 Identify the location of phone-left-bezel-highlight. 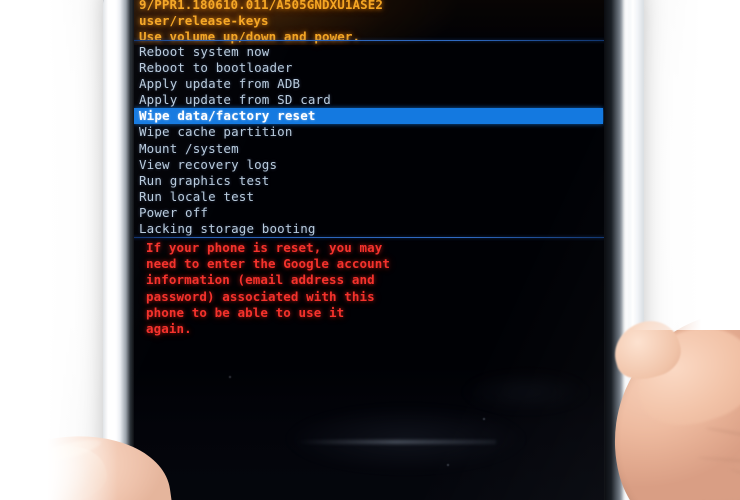
(114, 250).